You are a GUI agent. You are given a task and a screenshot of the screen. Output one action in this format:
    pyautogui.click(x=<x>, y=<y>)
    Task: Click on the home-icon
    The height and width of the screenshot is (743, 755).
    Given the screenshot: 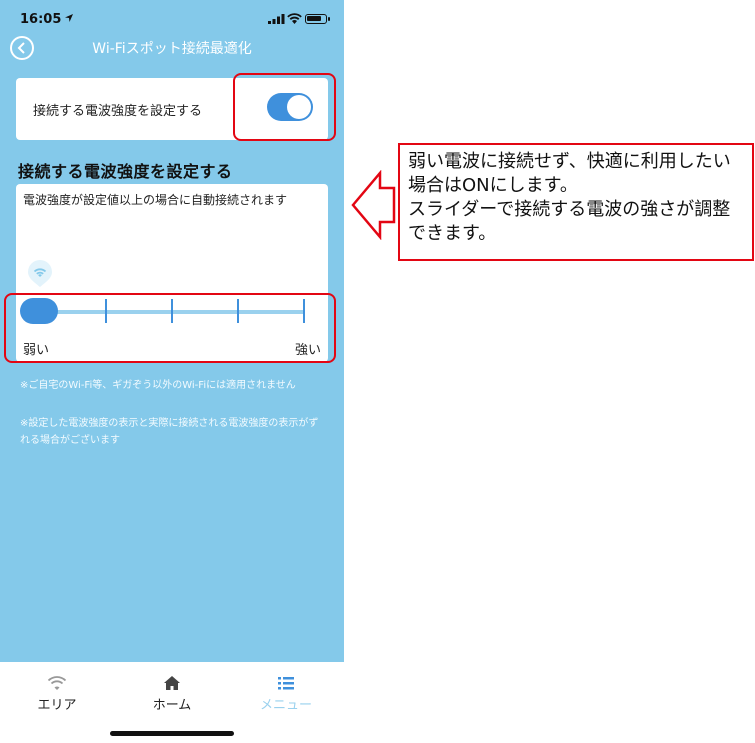 What is the action you would take?
    pyautogui.click(x=172, y=683)
    